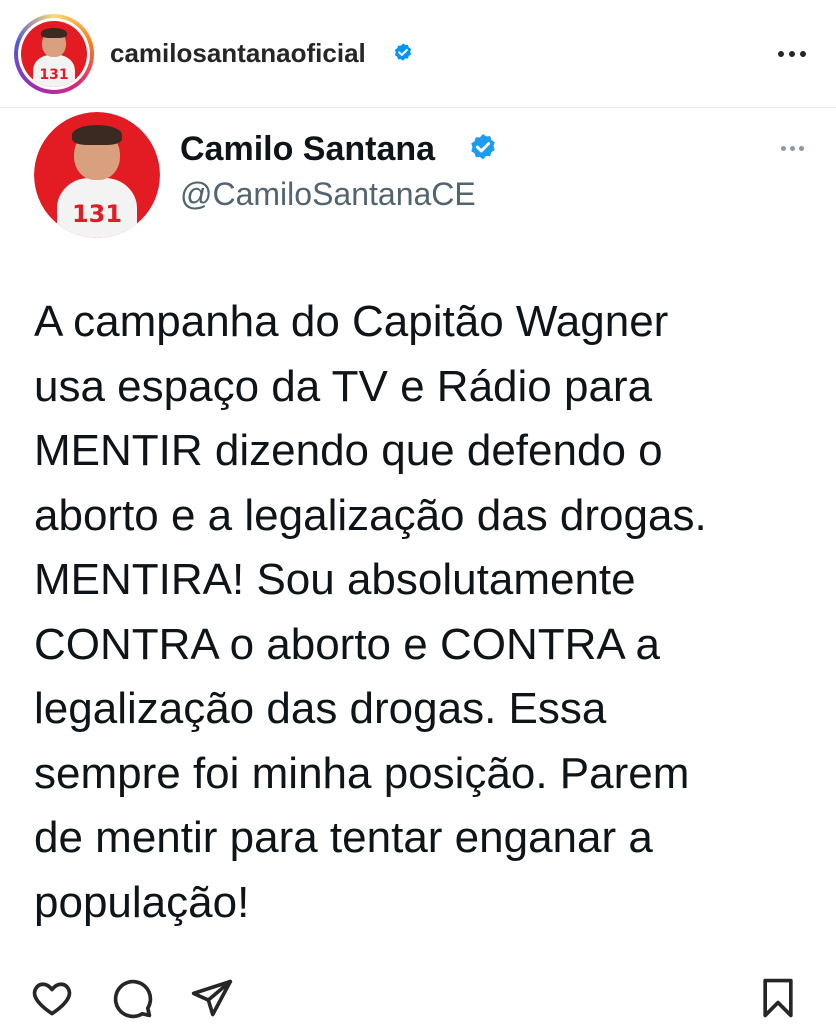 The width and height of the screenshot is (836, 1024). Describe the element at coordinates (418, 54) in the screenshot. I see `post-header: 131 camilosantanaoficial` at that location.